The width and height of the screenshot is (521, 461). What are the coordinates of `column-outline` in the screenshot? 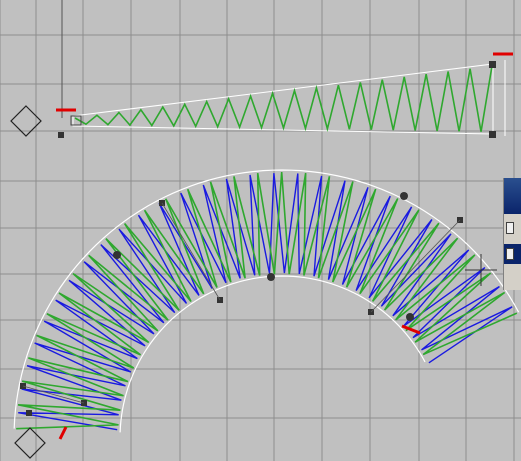 It's located at (283, 99).